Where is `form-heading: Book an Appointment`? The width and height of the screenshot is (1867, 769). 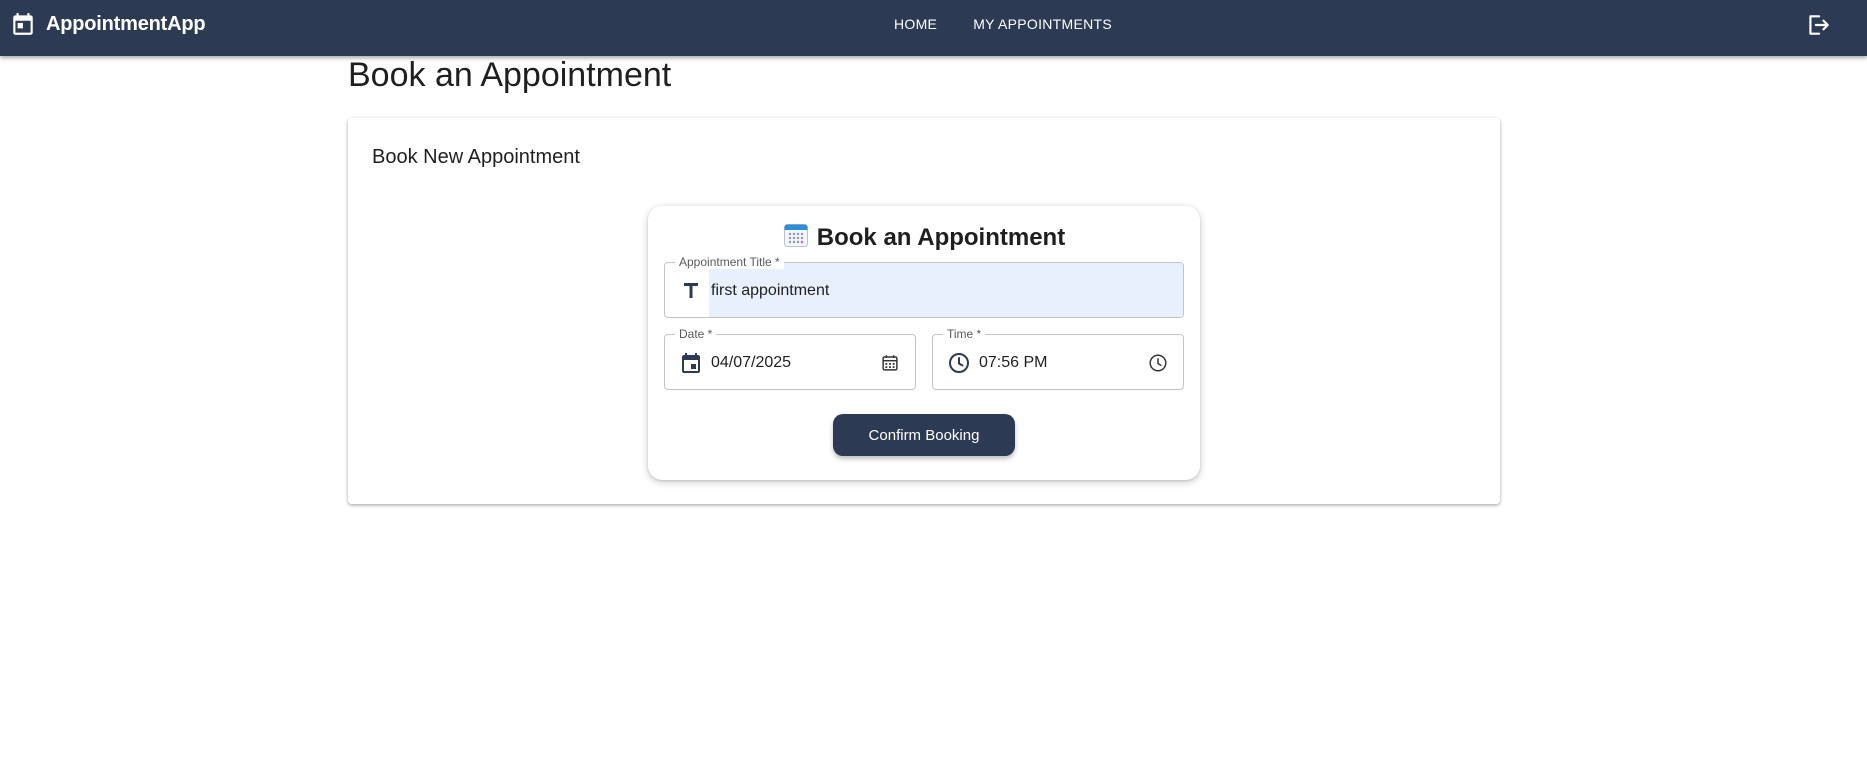
form-heading: Book an Appointment is located at coordinates (924, 237).